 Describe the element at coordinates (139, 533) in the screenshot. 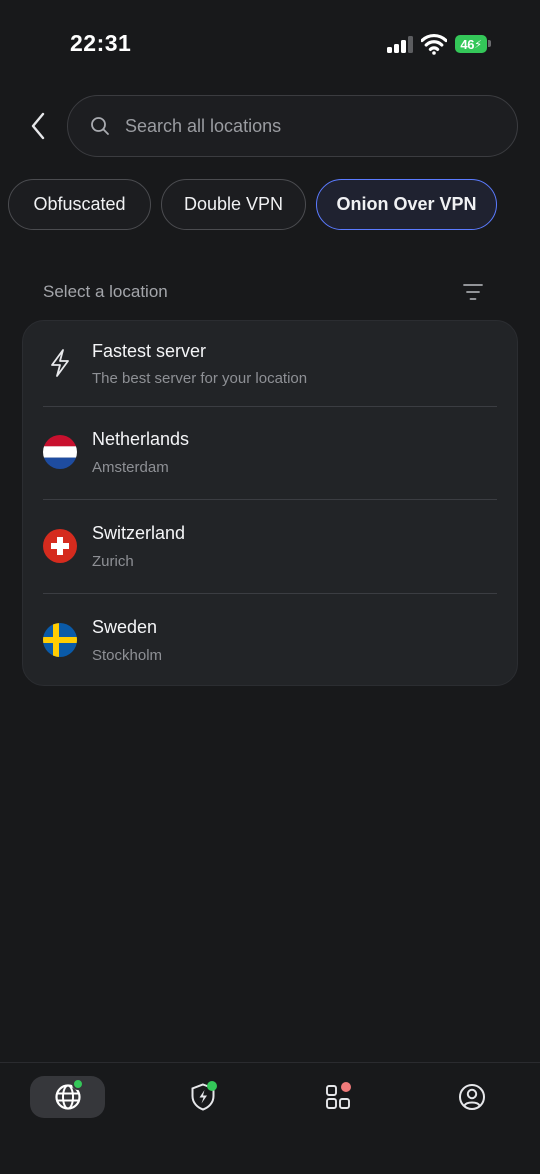

I see `location-title: Switzerland` at that location.